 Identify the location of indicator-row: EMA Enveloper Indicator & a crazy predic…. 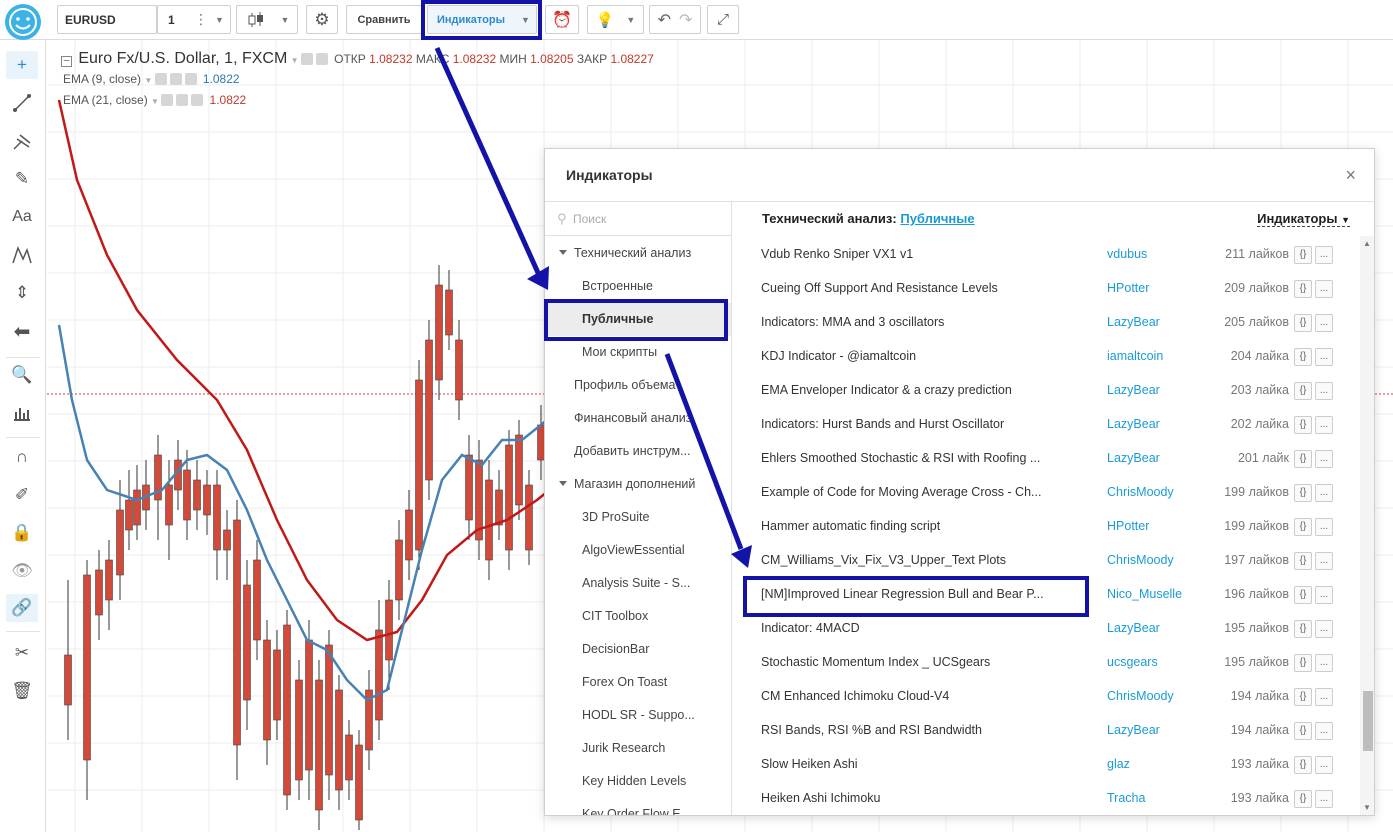
(1045, 391).